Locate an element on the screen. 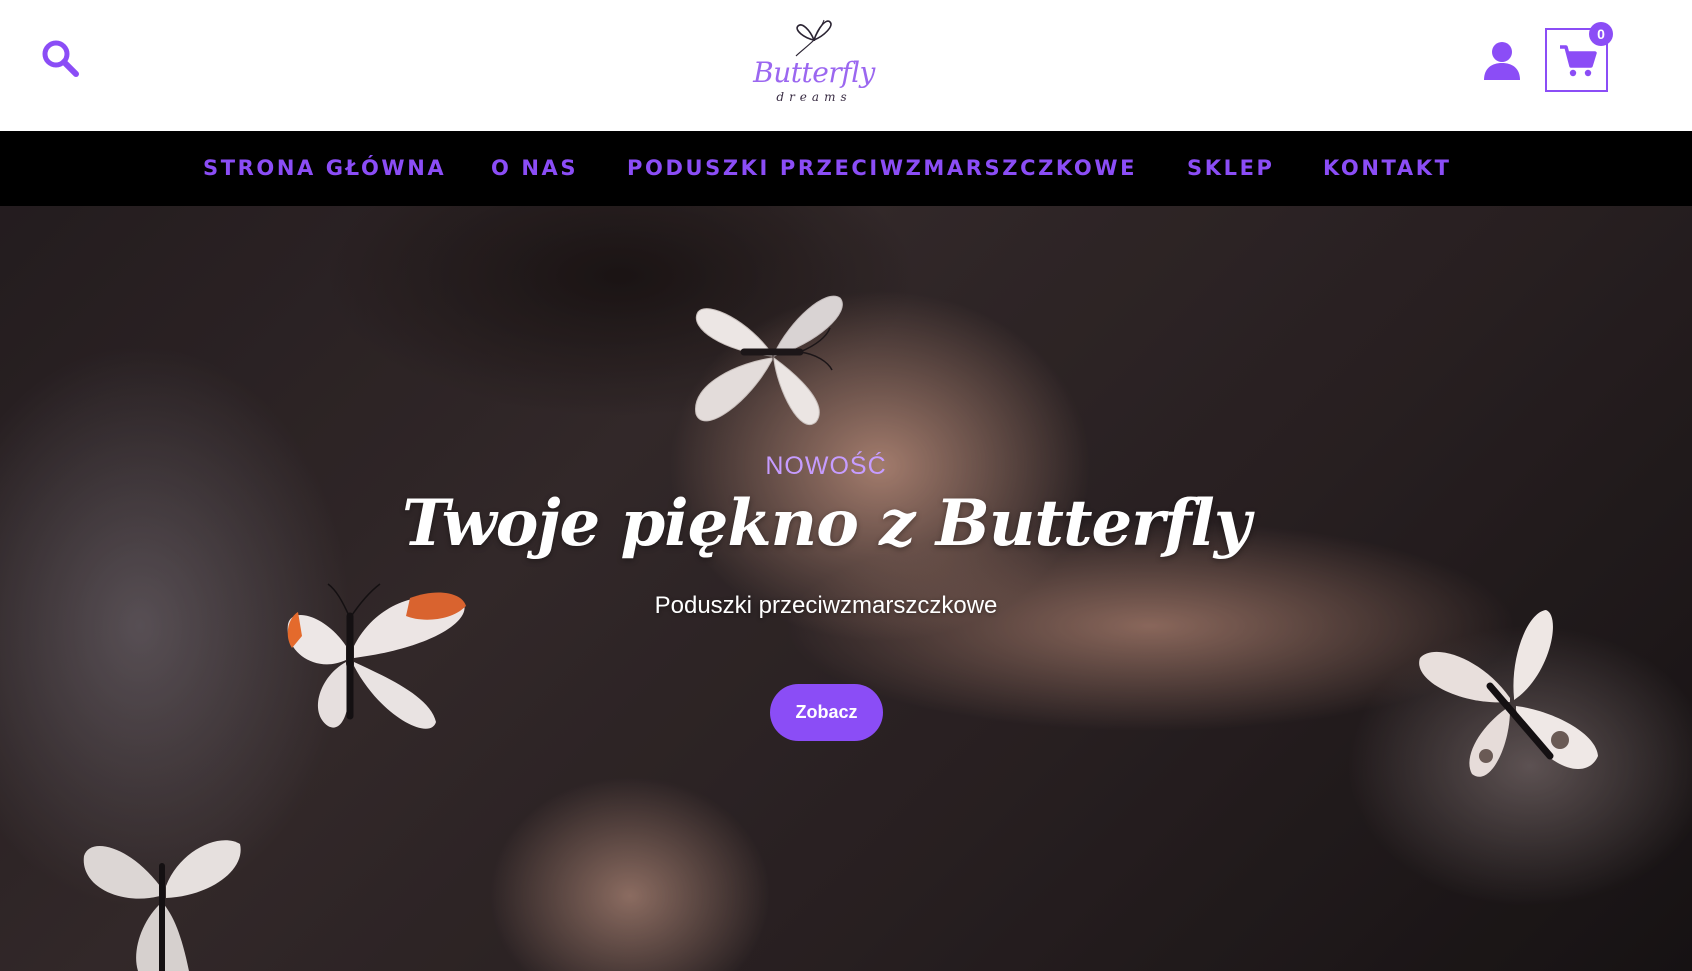 Image resolution: width=1692 pixels, height=971 pixels. hero-subtitle: Poduszki przeciwzmarszczkowe is located at coordinates (826, 605).